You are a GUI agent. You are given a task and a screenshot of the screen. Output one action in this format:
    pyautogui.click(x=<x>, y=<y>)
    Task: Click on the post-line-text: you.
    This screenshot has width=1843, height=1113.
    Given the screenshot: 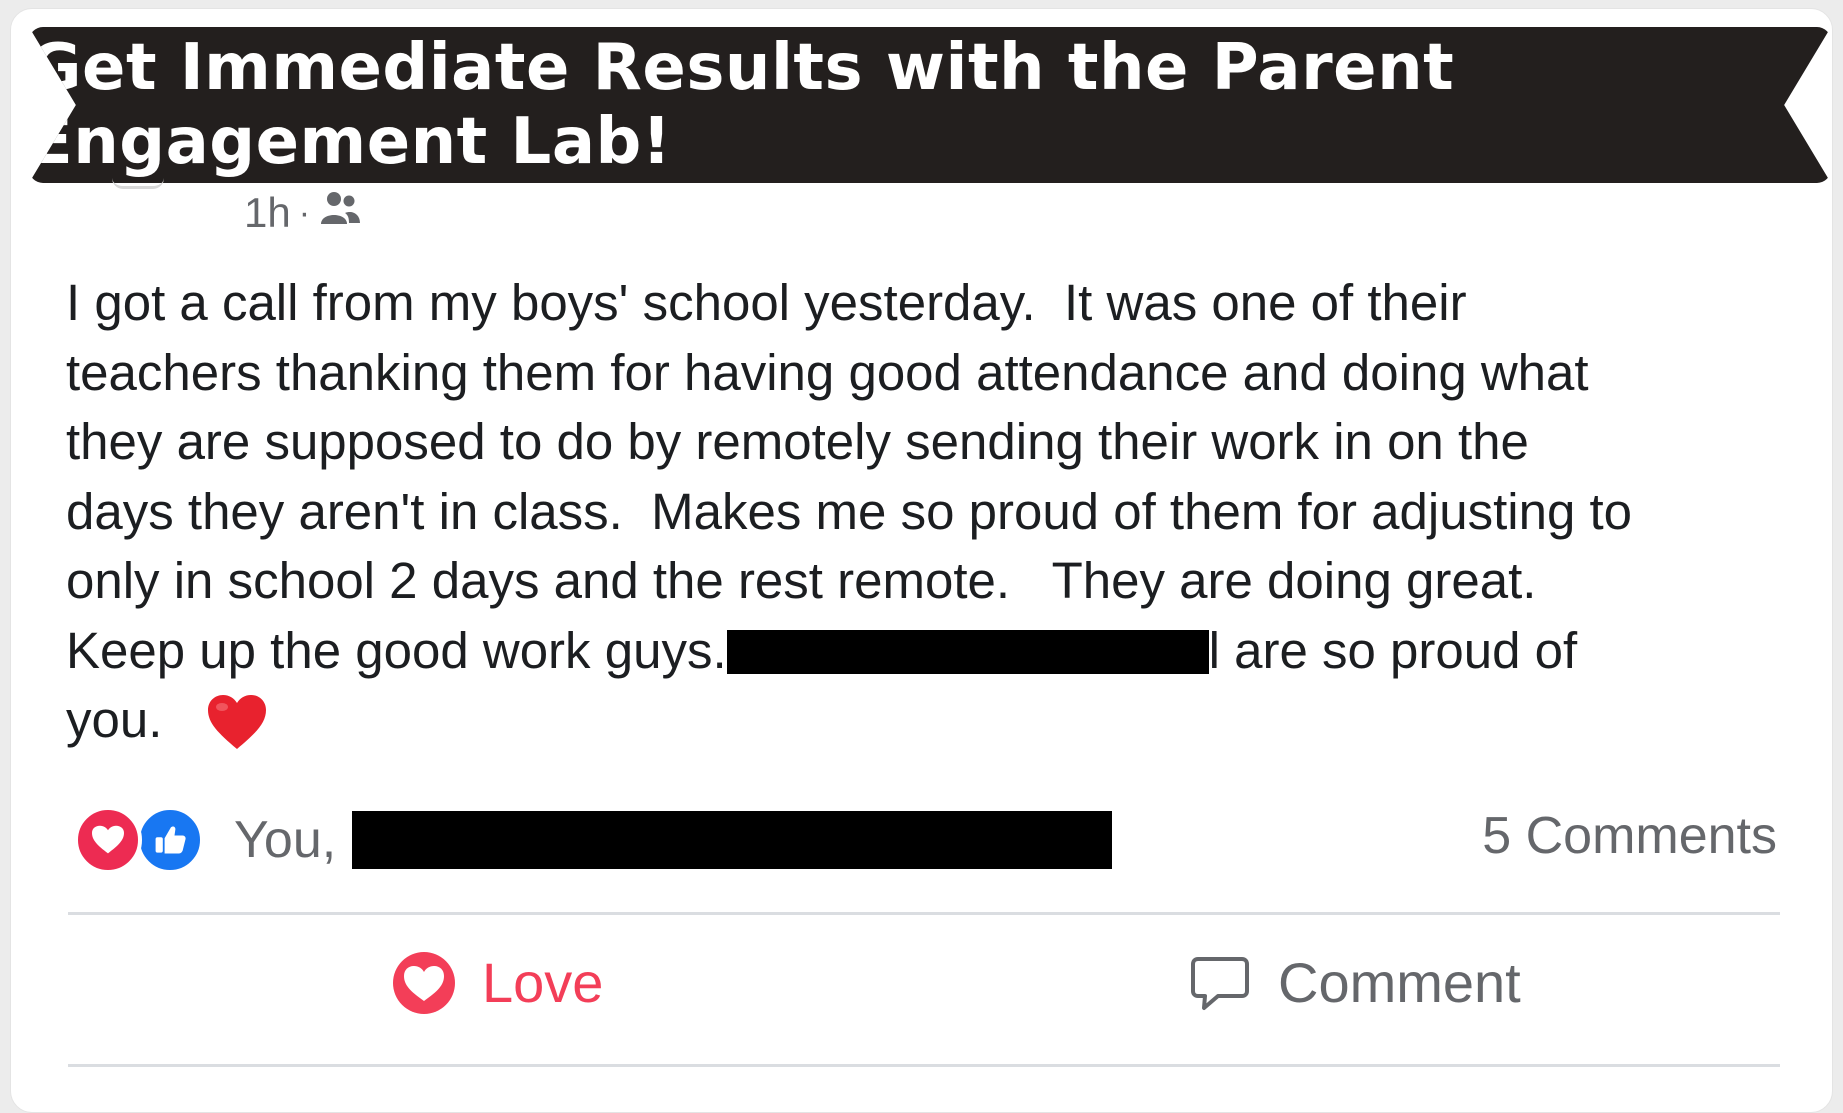 What is the action you would take?
    pyautogui.click(x=114, y=719)
    